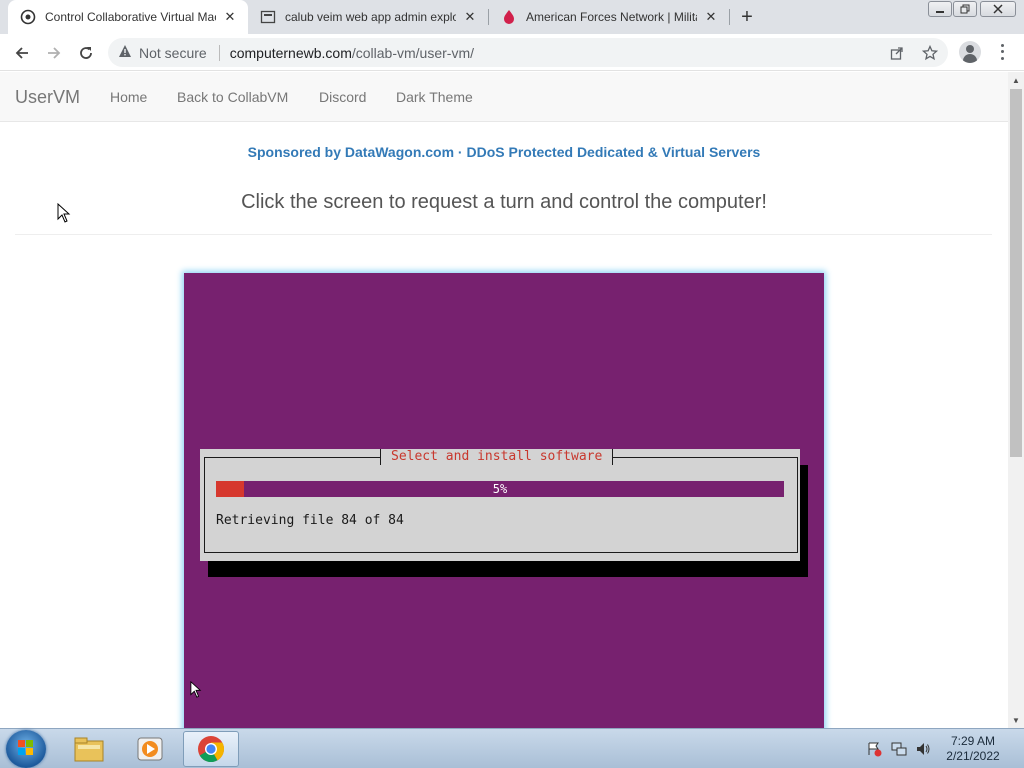 The height and width of the screenshot is (768, 1024). What do you see at coordinates (899, 749) in the screenshot?
I see `network-icon` at bounding box center [899, 749].